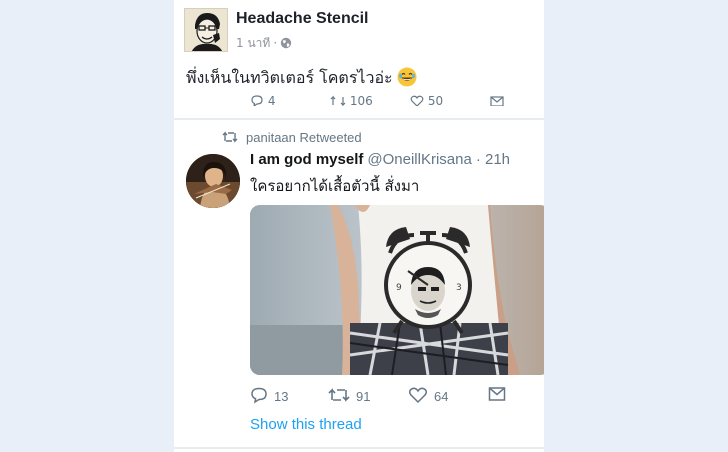  I want to click on retweet-button: 91, so click(349, 396).